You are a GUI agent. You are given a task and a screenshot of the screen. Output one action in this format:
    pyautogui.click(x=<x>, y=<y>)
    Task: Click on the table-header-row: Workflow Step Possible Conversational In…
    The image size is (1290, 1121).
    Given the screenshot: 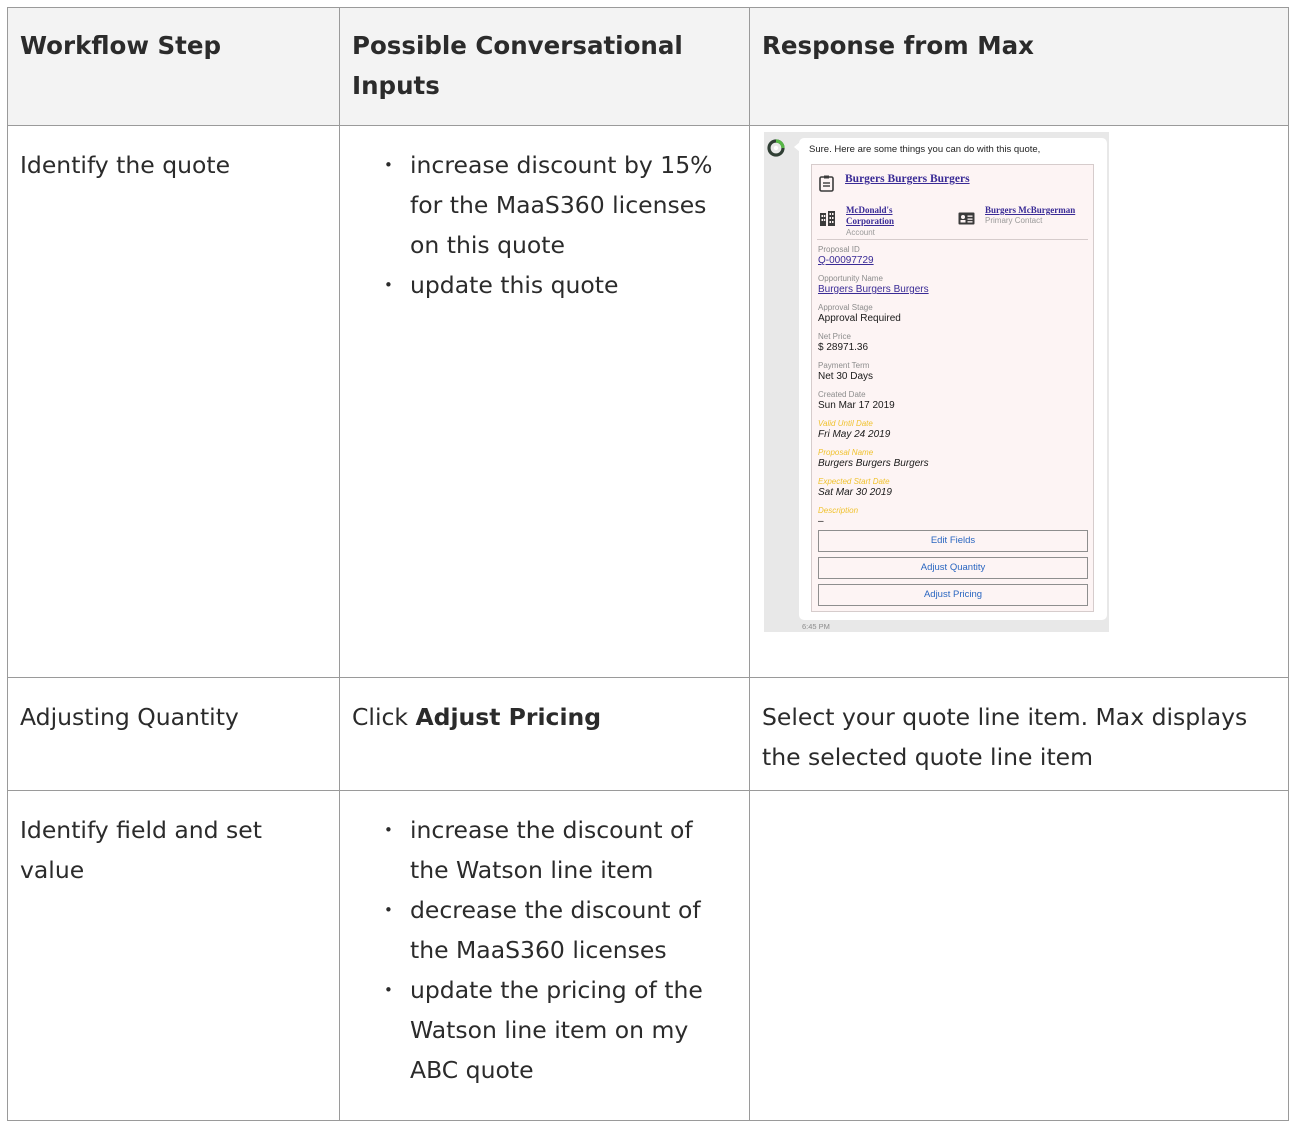 What is the action you would take?
    pyautogui.click(x=648, y=66)
    